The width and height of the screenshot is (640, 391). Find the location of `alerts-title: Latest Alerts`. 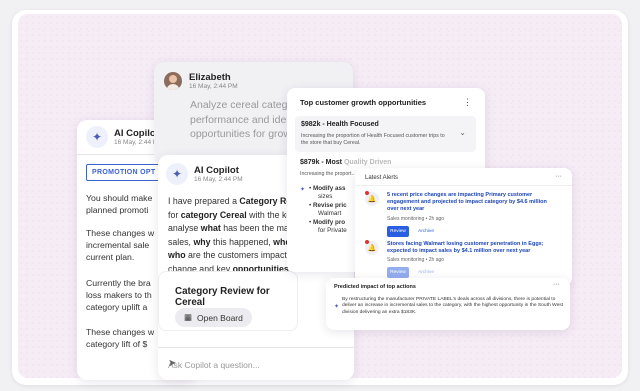

alerts-title: Latest Alerts is located at coordinates (382, 178).